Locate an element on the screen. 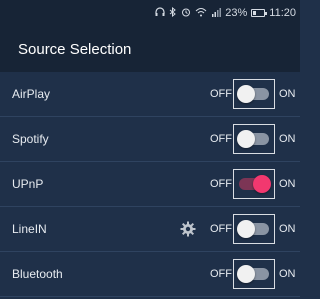 The height and width of the screenshot is (299, 320). source-row-airplay: AirPlay OFF ON is located at coordinates (150, 94).